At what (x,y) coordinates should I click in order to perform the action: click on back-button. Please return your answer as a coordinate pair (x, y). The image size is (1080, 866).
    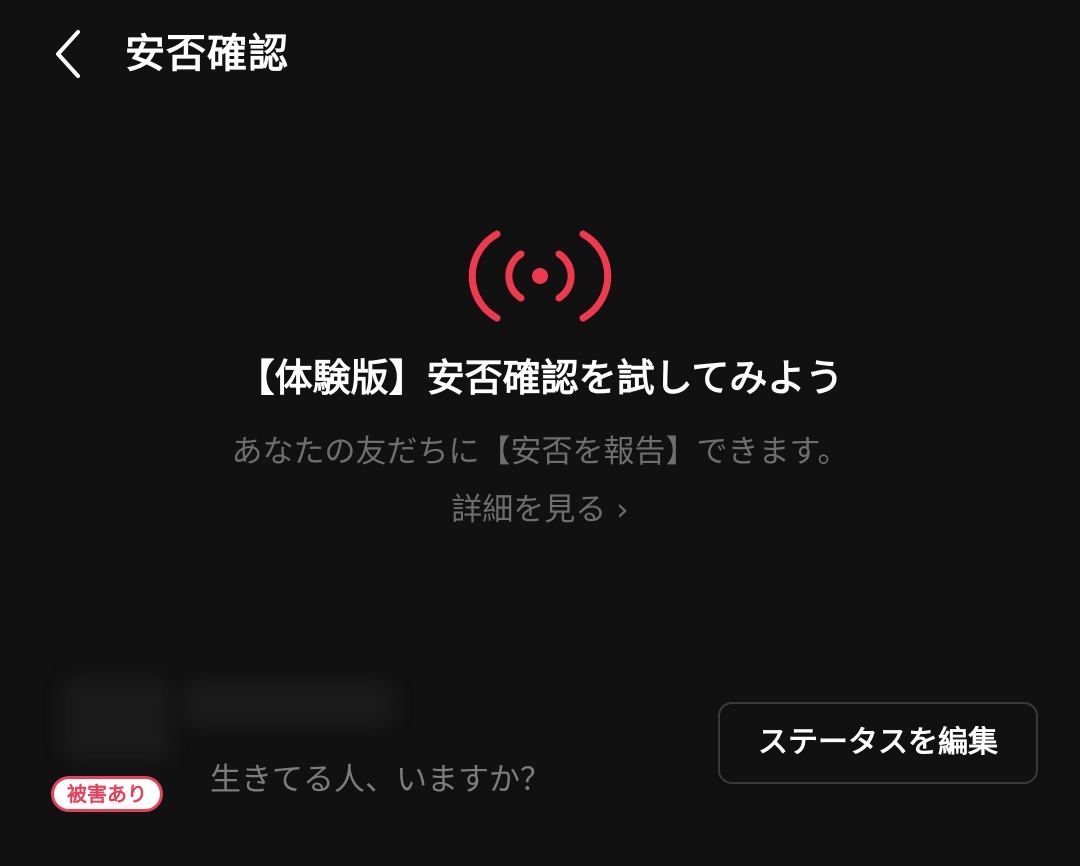
    Looking at the image, I should click on (70, 54).